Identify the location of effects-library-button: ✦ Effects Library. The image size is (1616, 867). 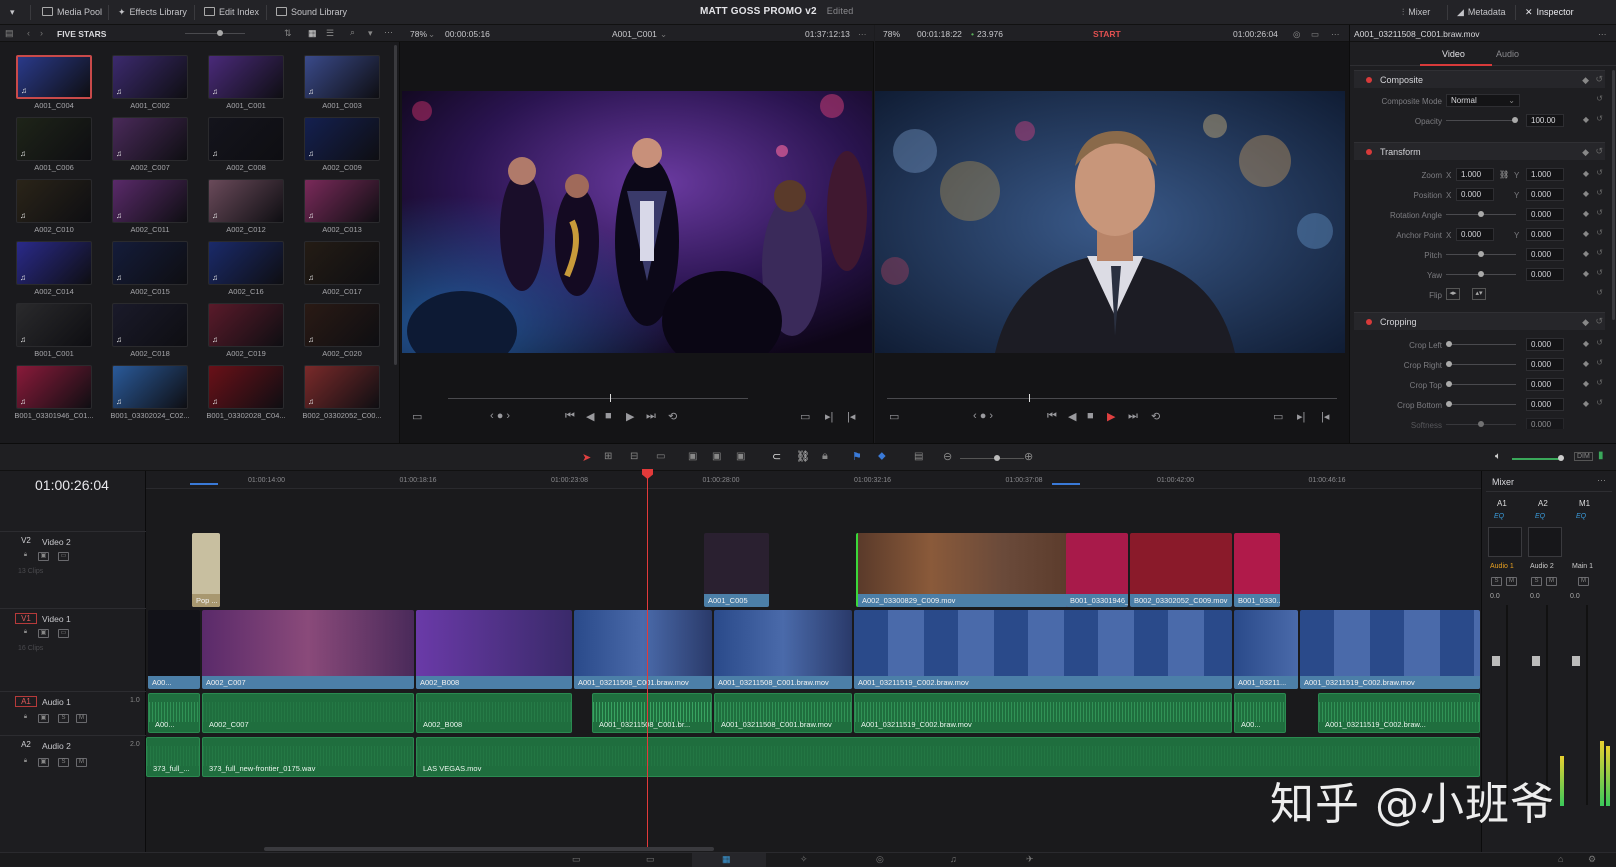
(152, 12).